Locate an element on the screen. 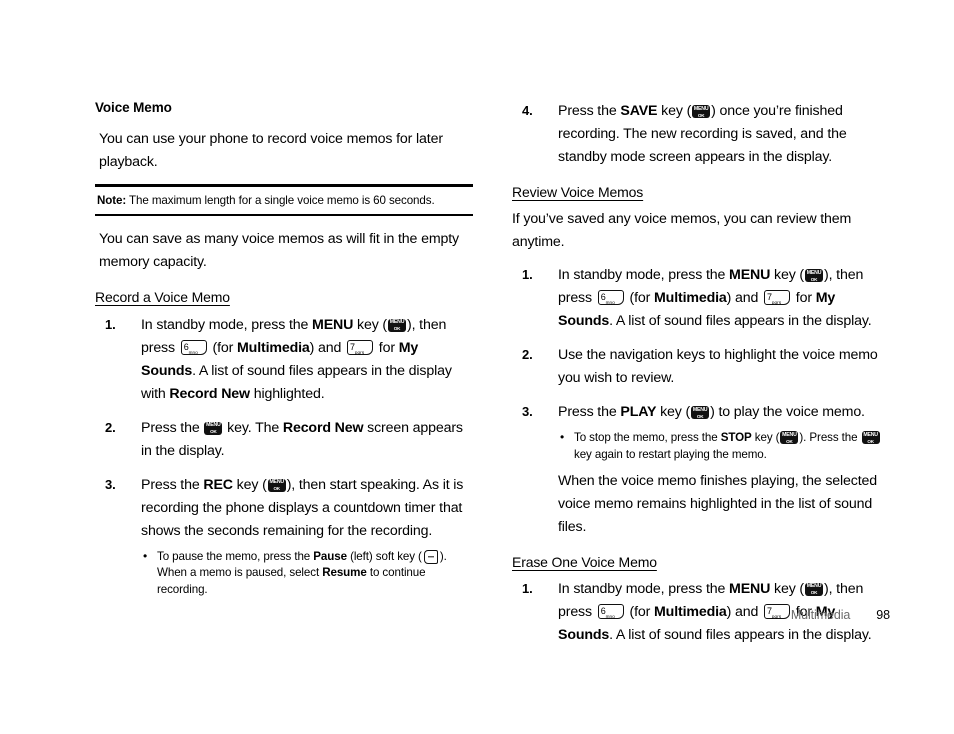 Image resolution: width=954 pixels, height=734 pixels. note-label: Note: is located at coordinates (112, 200).